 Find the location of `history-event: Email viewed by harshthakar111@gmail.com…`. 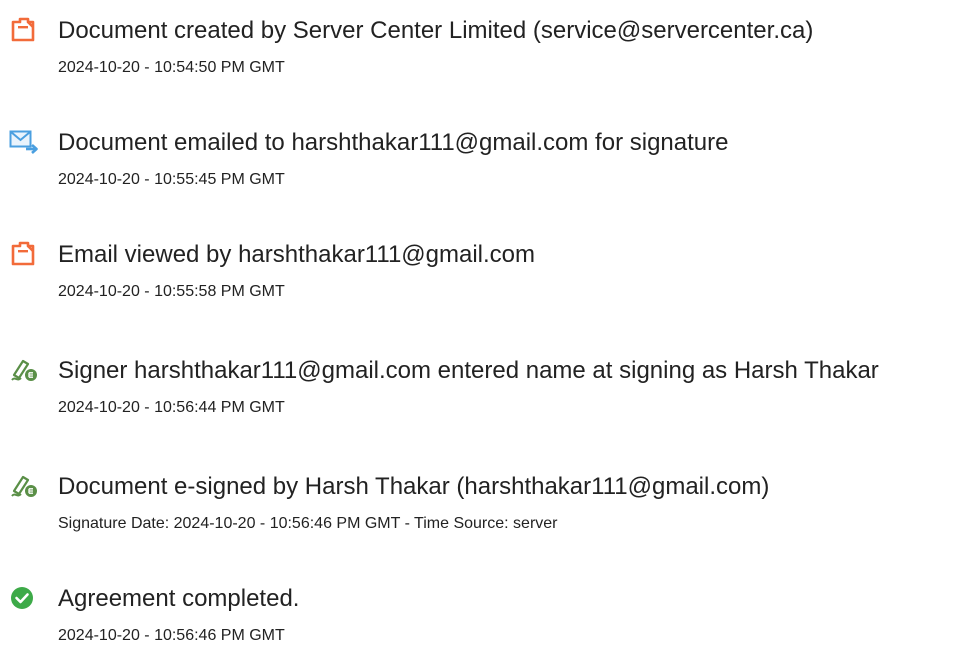

history-event: Email viewed by harshthakar111@gmail.com… is located at coordinates (487, 280).